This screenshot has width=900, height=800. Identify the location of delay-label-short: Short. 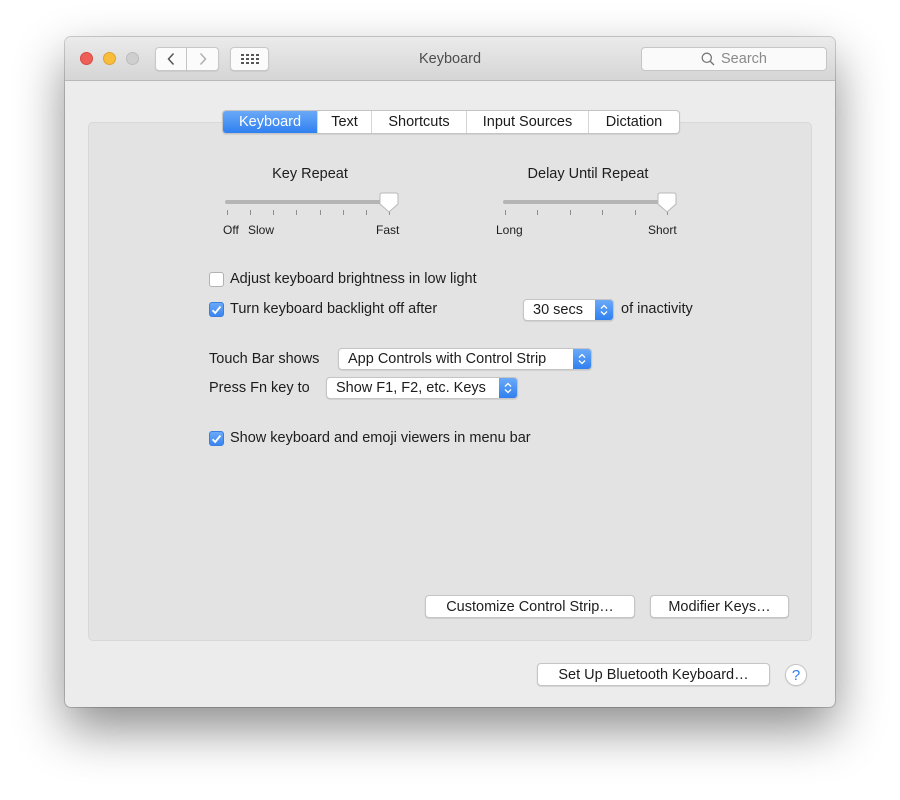
(662, 230).